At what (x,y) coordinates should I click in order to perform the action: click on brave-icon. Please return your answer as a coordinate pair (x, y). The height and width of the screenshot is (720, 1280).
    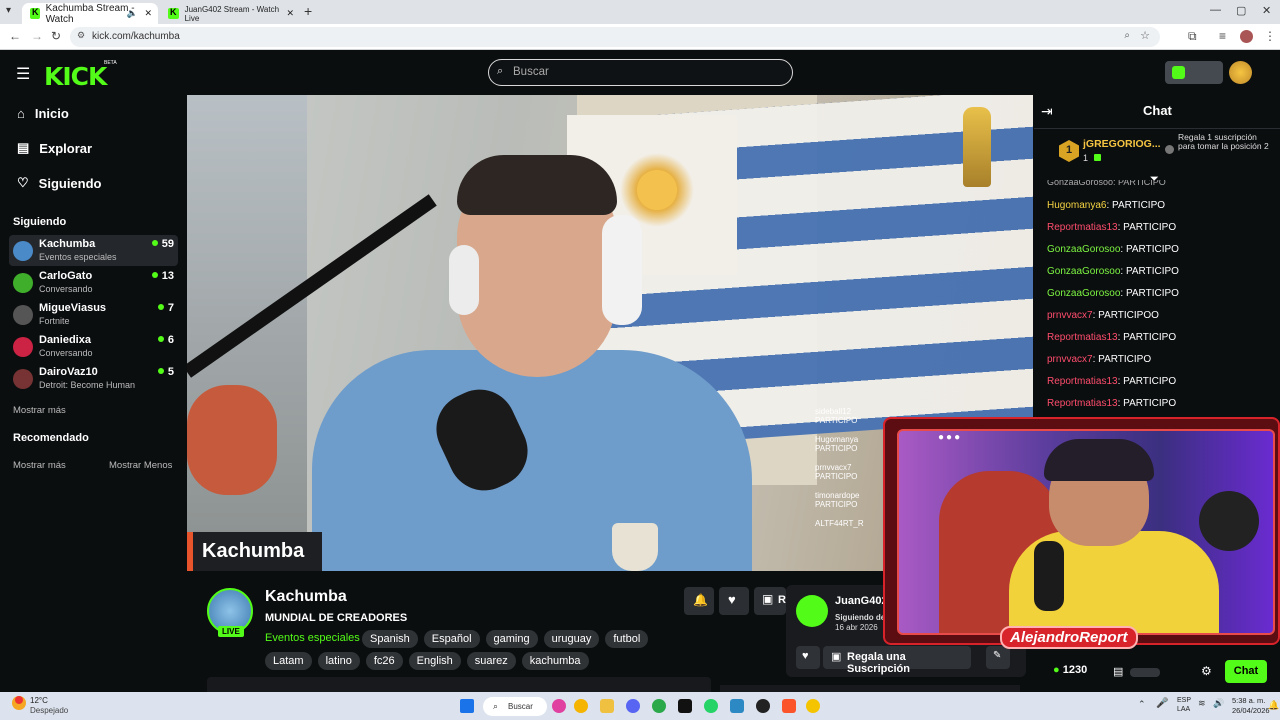
    Looking at the image, I should click on (789, 706).